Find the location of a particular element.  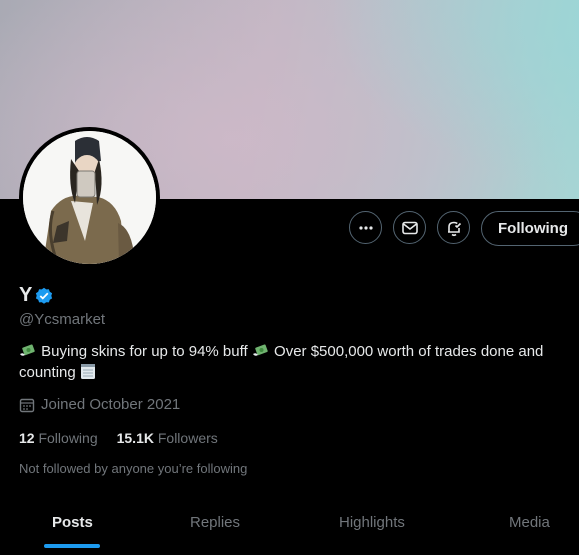

following-button: Following is located at coordinates (530, 228).